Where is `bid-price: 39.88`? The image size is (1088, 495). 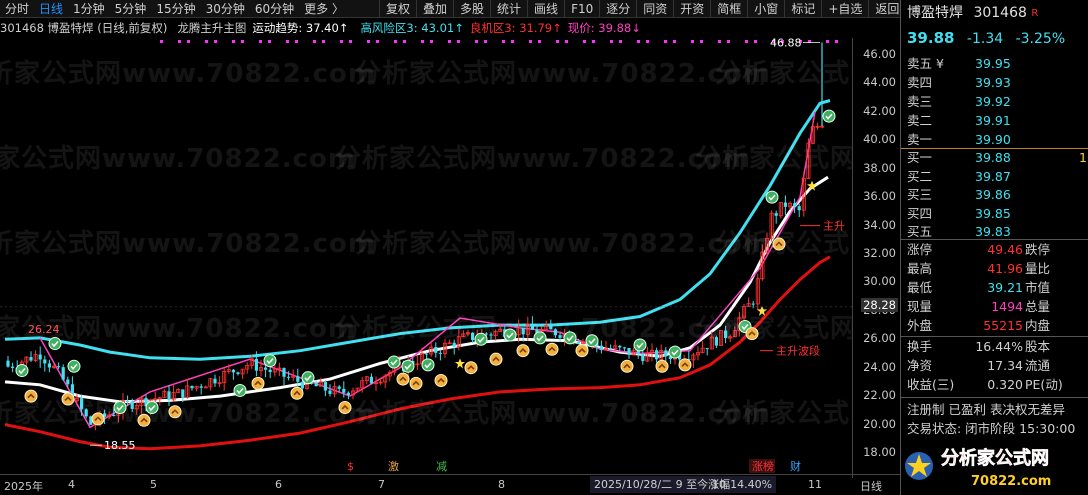 bid-price: 39.88 is located at coordinates (993, 157).